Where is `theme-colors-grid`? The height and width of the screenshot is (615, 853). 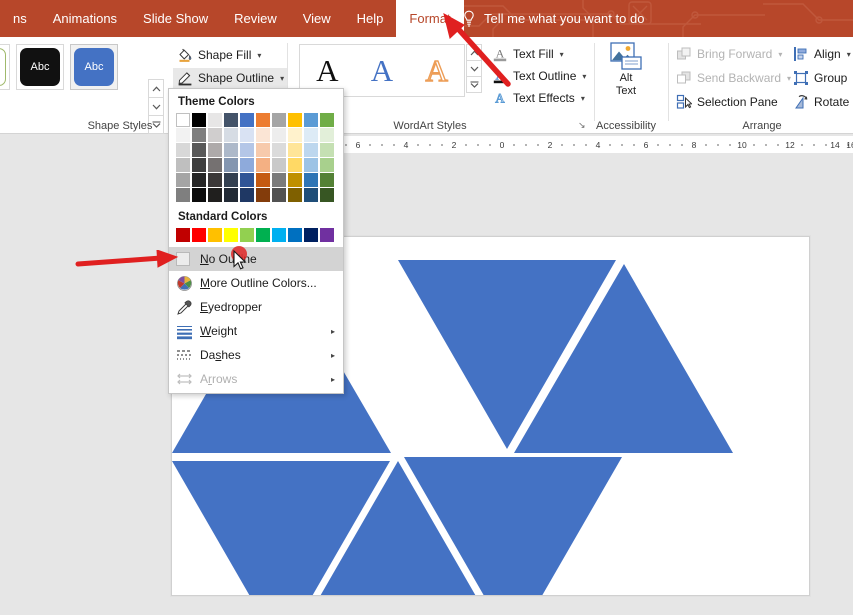
theme-colors-grid is located at coordinates (256, 157).